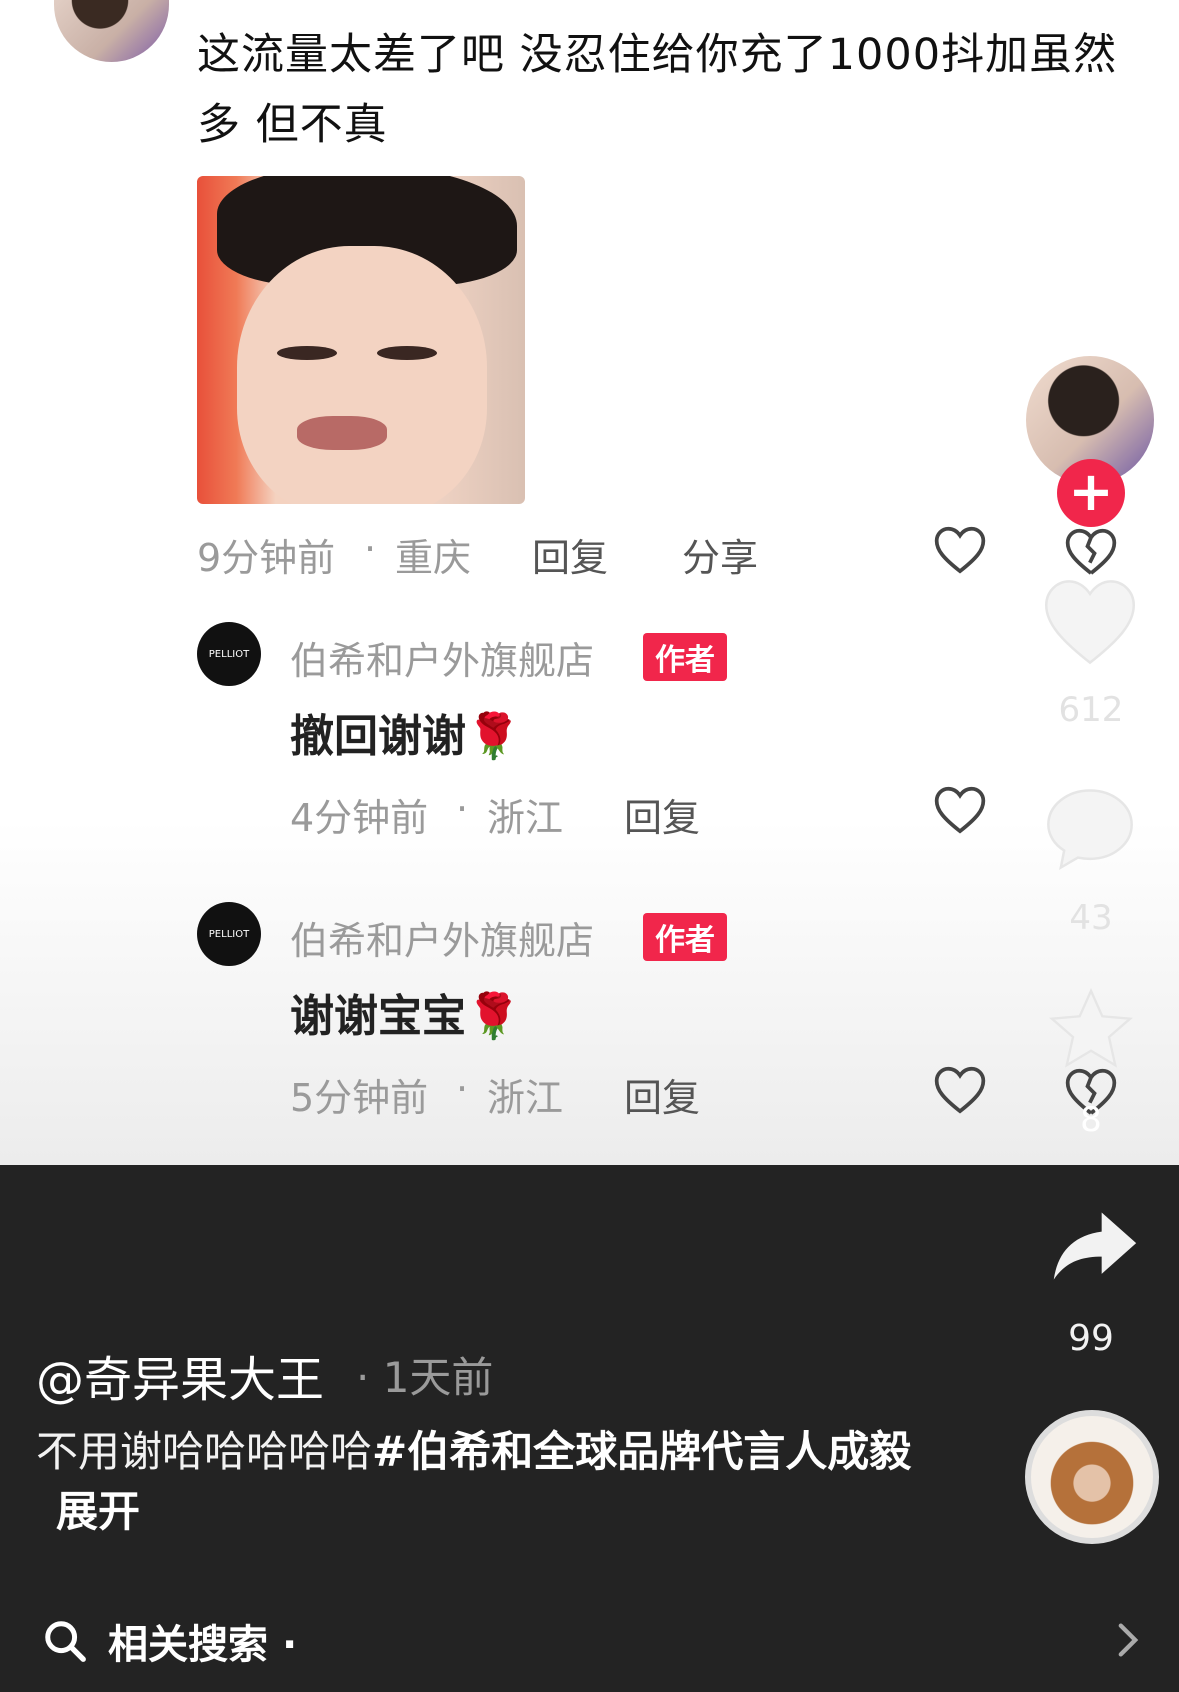 Image resolution: width=1179 pixels, height=1692 pixels. I want to click on comment-reply-button: 回复, so click(570, 554).